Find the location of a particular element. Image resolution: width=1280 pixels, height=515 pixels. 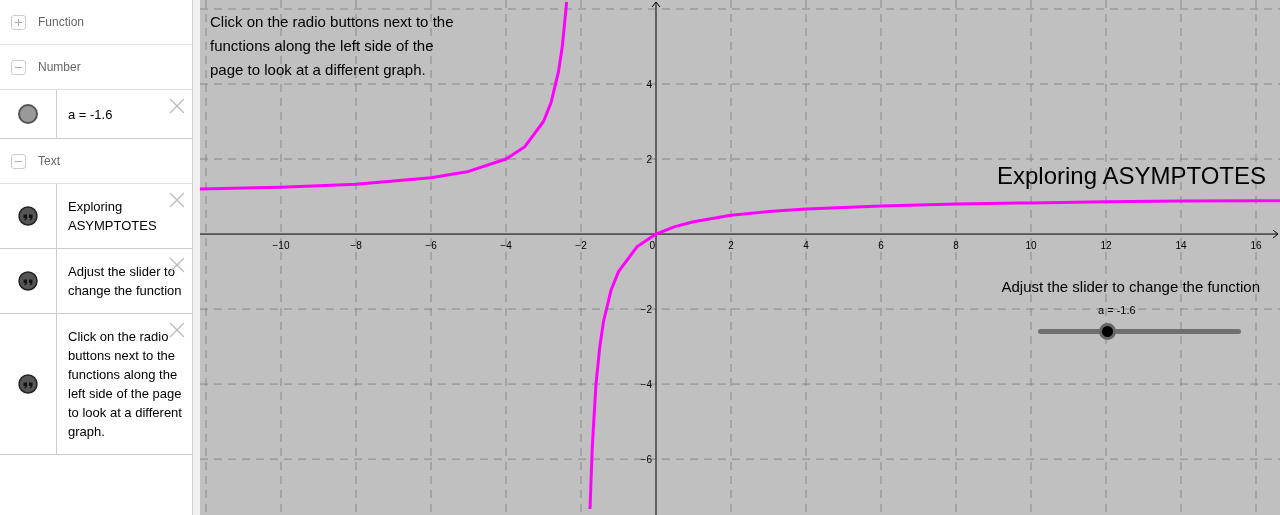

tick-label: 8 is located at coordinates (956, 246).